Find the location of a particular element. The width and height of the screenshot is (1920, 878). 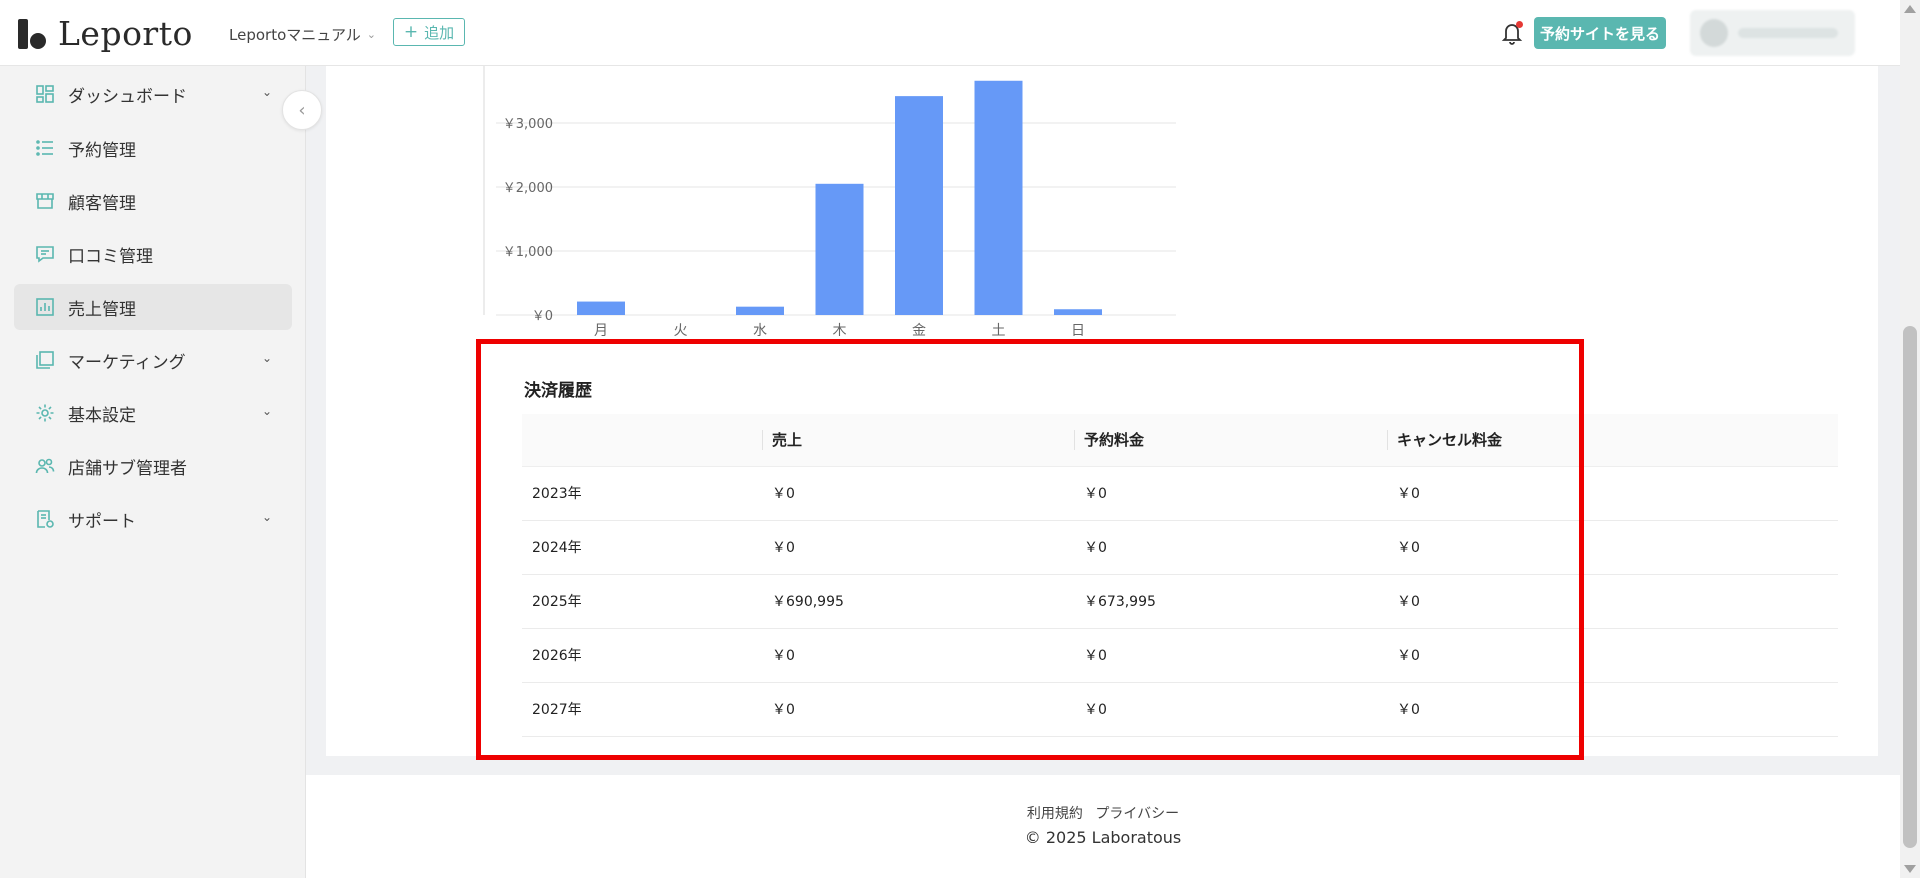

sidebar-item-label: マーケティング is located at coordinates (127, 362).